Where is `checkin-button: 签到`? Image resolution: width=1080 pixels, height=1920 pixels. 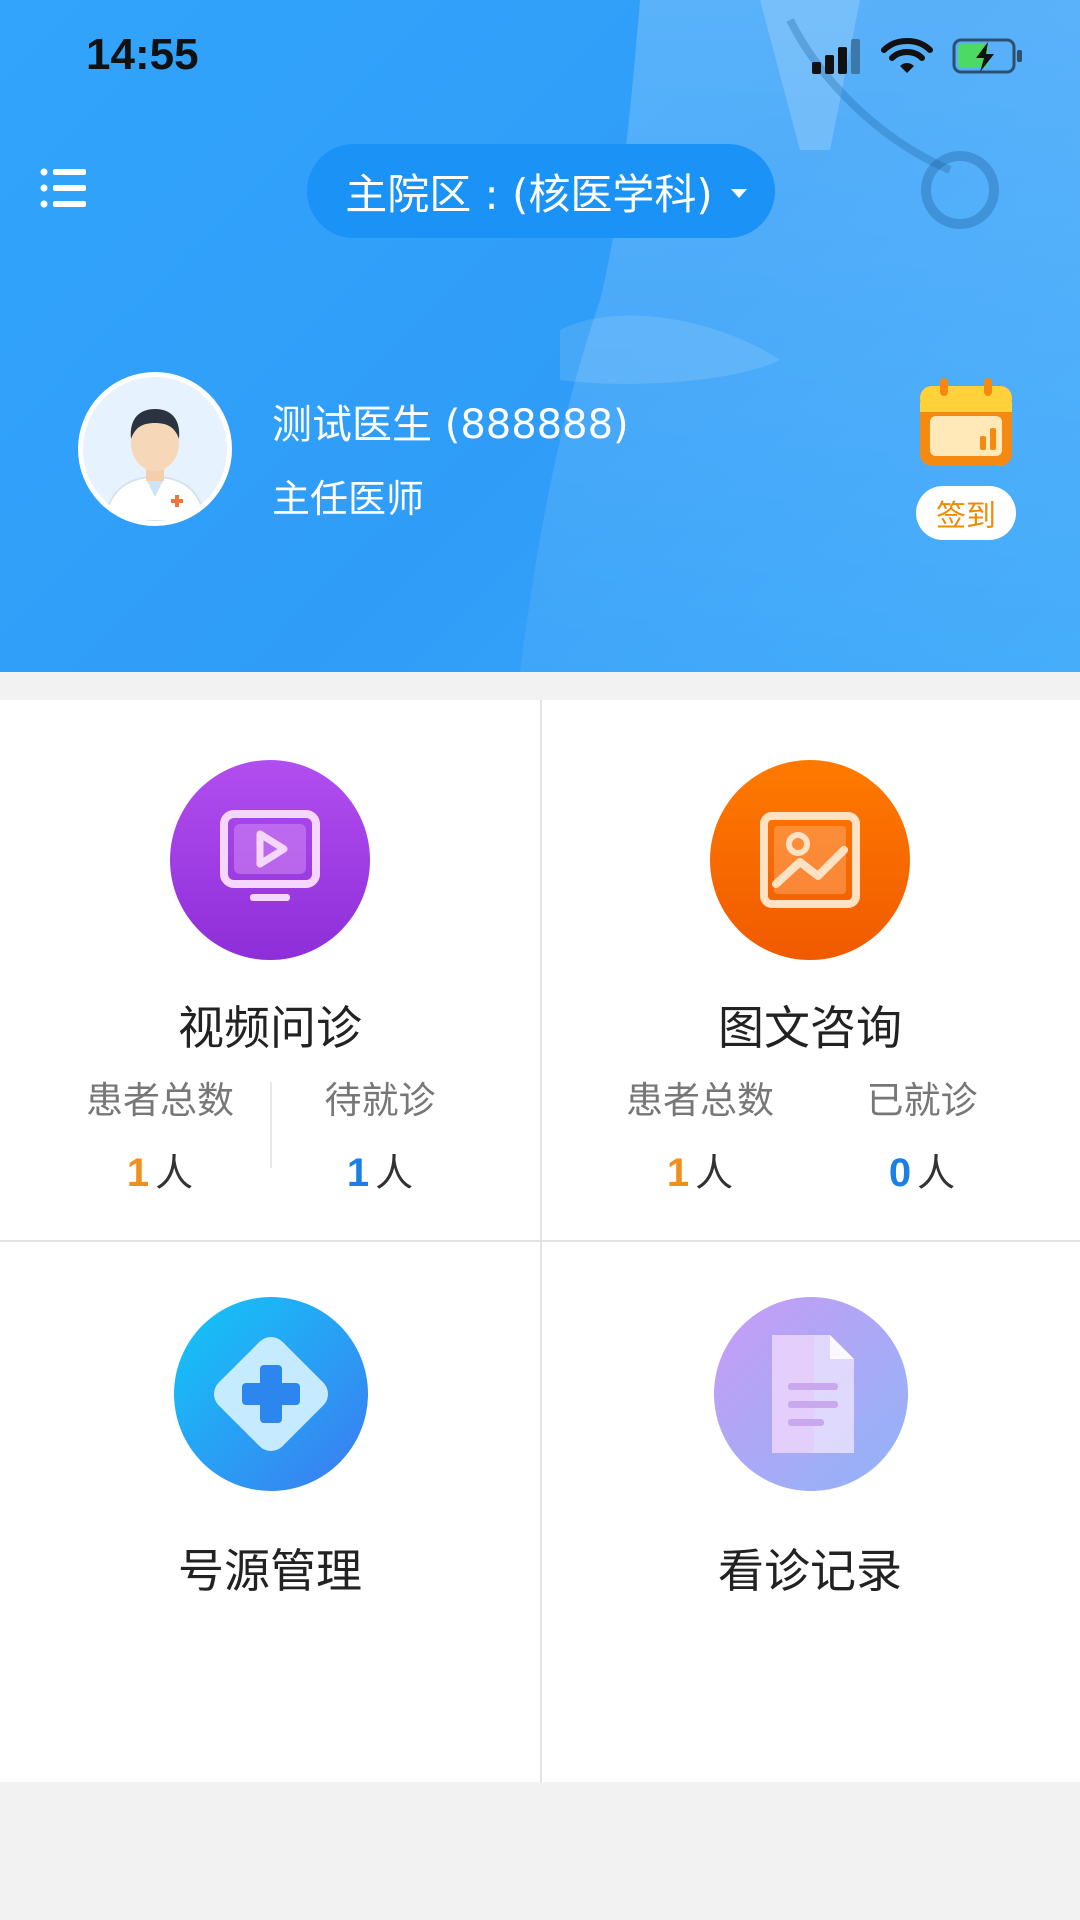
checkin-button: 签到 is located at coordinates (966, 513).